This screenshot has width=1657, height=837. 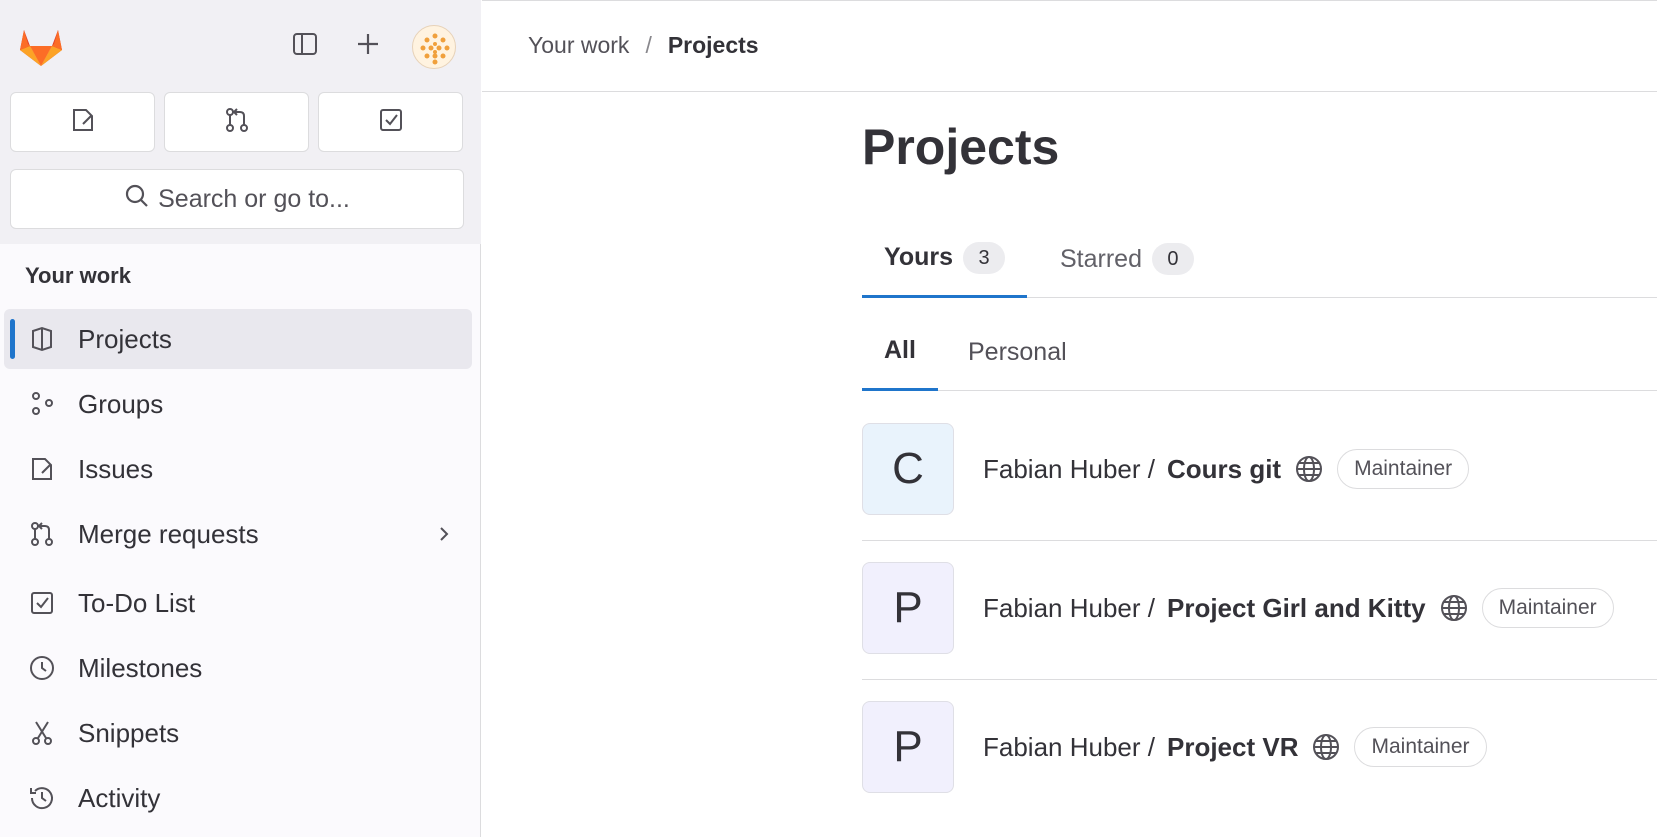 What do you see at coordinates (238, 603) in the screenshot?
I see `sidebar-item-todo-list: To-Do List` at bounding box center [238, 603].